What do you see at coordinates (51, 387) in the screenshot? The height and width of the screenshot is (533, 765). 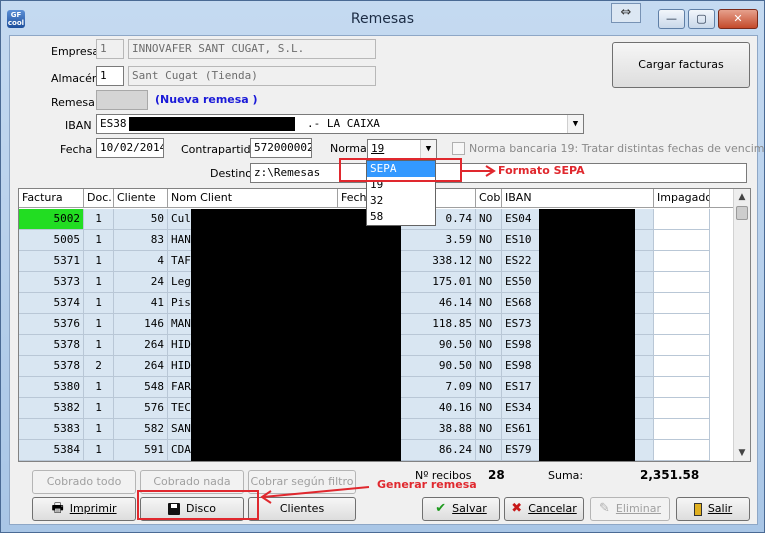 I see `table-cell: 5380` at bounding box center [51, 387].